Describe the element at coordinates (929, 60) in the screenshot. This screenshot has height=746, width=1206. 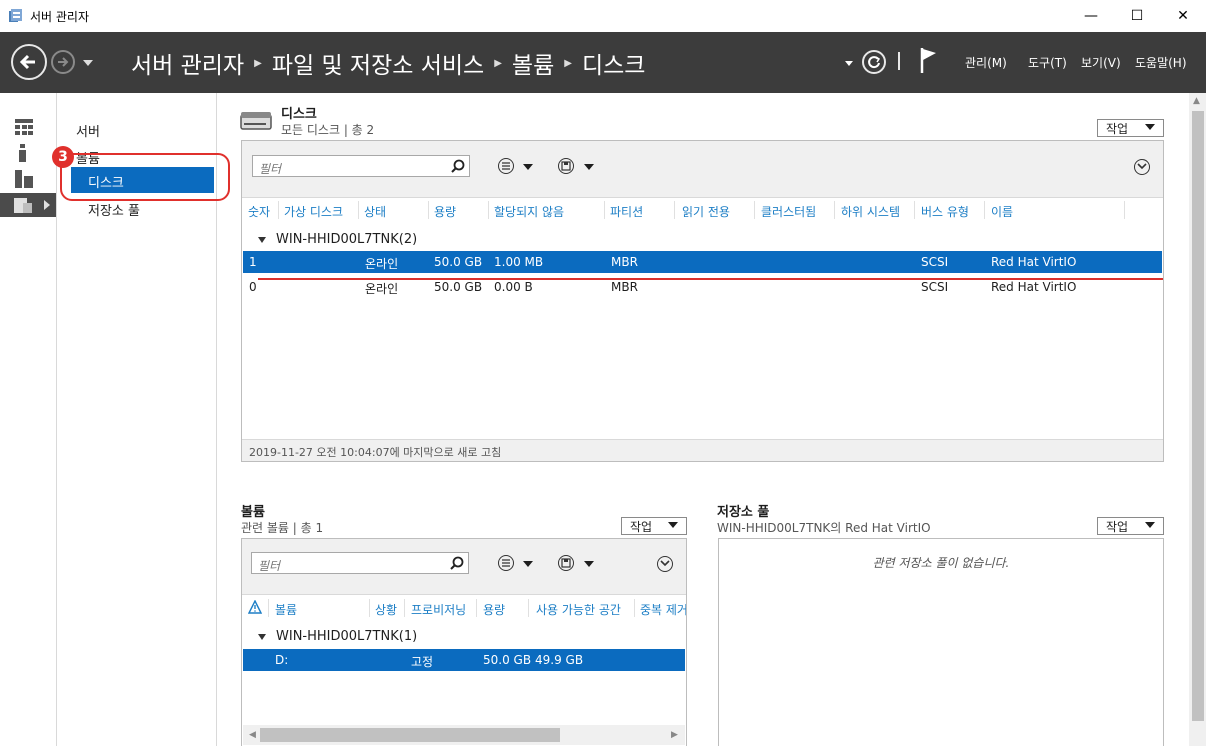
I see `notifications-flag-icon` at that location.